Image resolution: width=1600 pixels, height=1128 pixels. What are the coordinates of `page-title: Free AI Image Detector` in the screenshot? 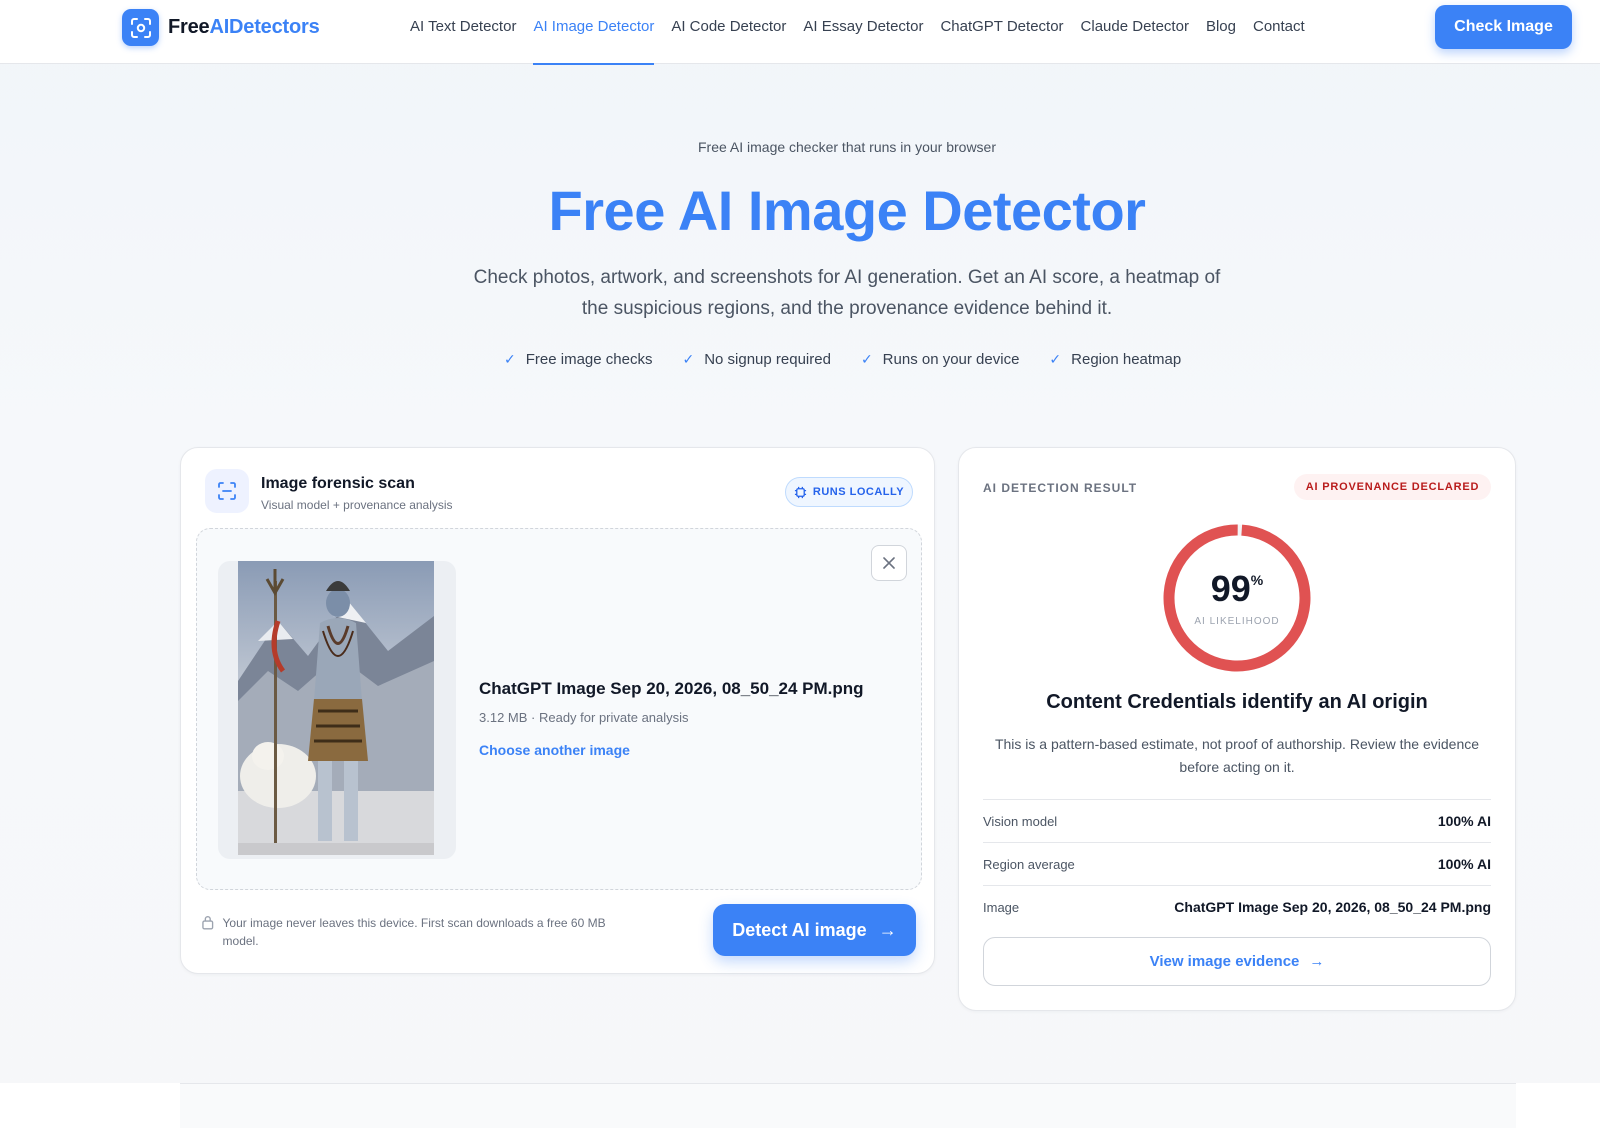 It's located at (847, 210).